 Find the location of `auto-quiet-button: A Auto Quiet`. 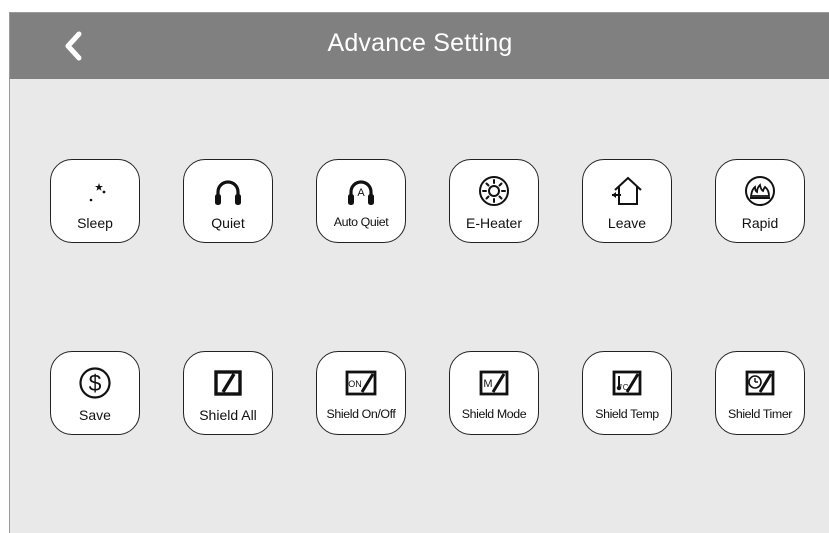

auto-quiet-button: A Auto Quiet is located at coordinates (361, 201).